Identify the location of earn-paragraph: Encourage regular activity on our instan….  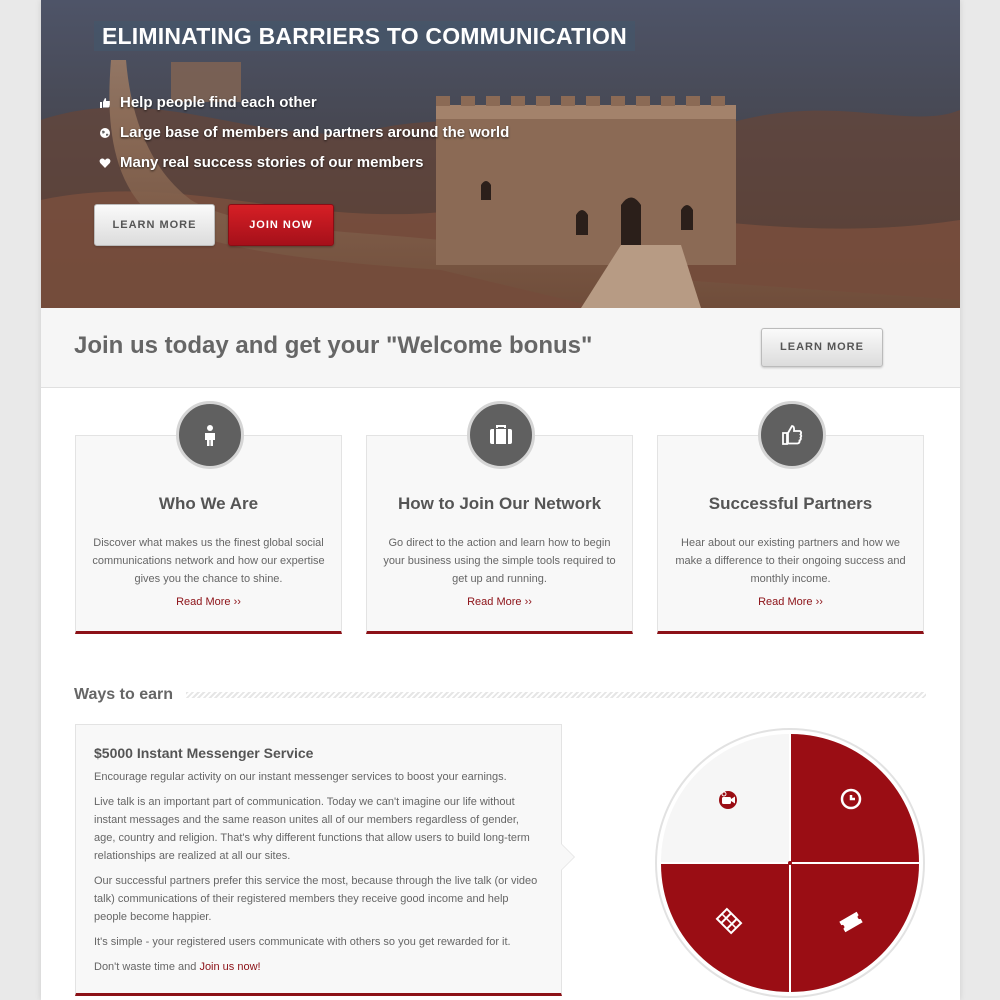
(300, 777).